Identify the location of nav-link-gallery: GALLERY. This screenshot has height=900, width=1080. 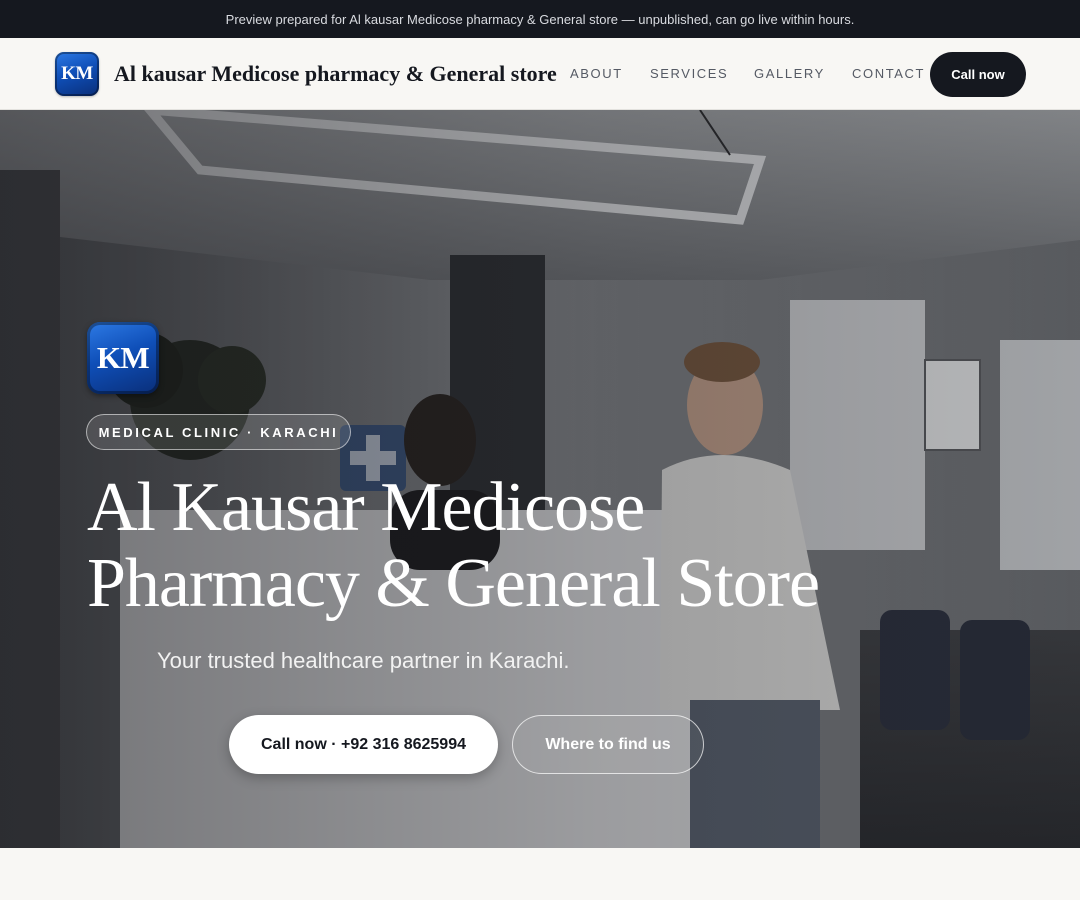
(789, 74).